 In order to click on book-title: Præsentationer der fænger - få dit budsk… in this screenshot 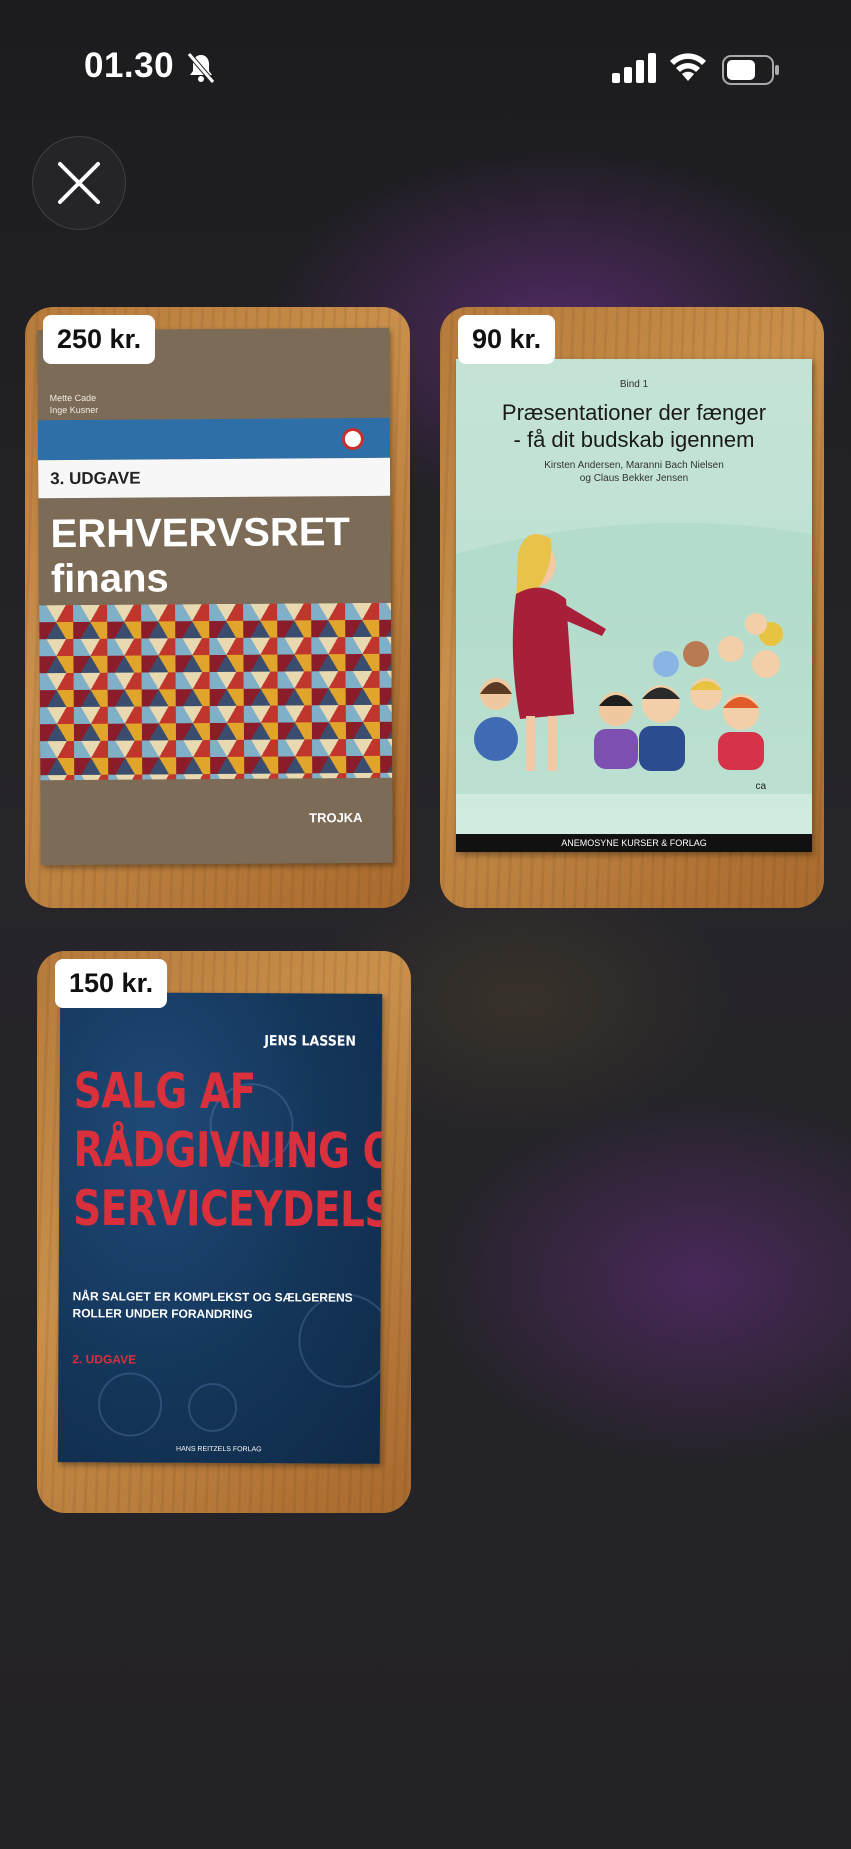, I will do `click(634, 426)`.